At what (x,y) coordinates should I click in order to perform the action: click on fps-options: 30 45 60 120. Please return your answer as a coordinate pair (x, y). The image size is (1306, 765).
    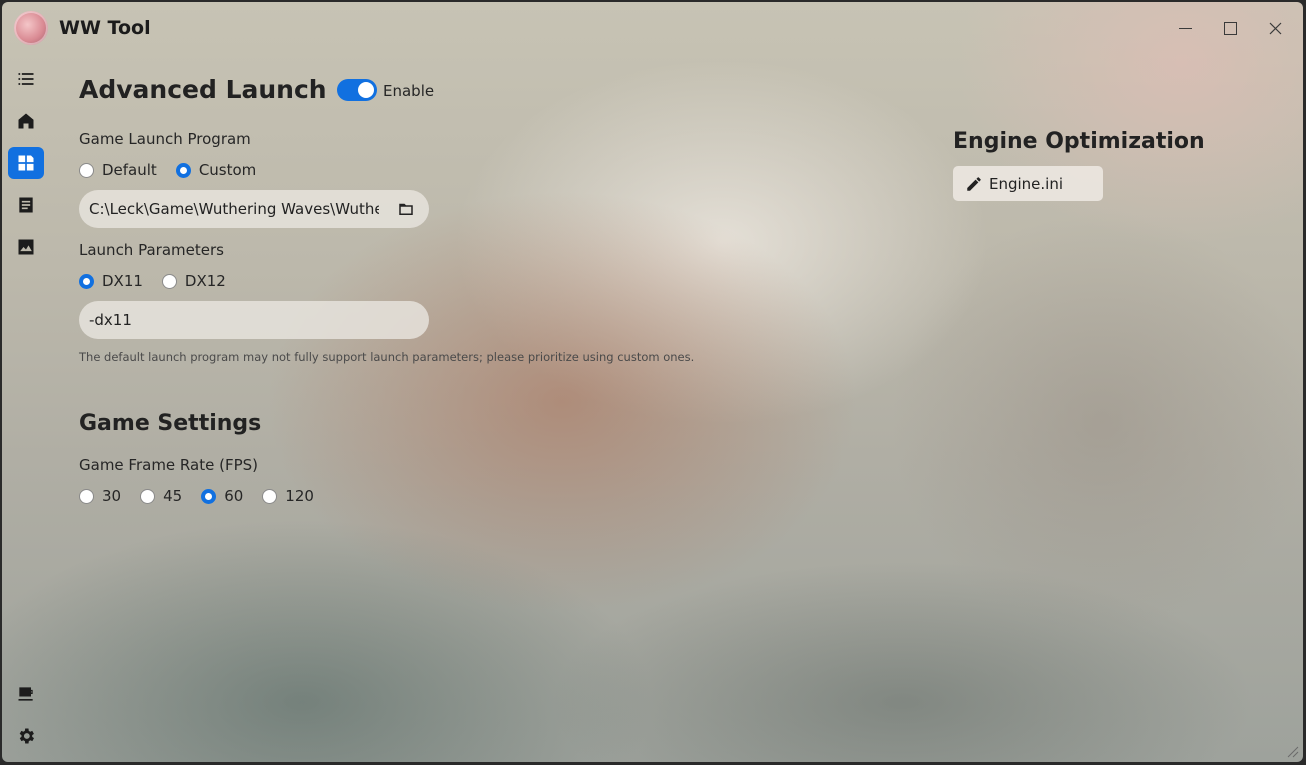
    Looking at the image, I should click on (206, 496).